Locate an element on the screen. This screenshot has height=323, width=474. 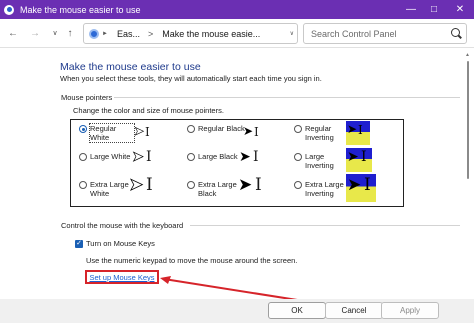
pointer-preview-large-black: ➤ I is located at coordinates (250, 160).